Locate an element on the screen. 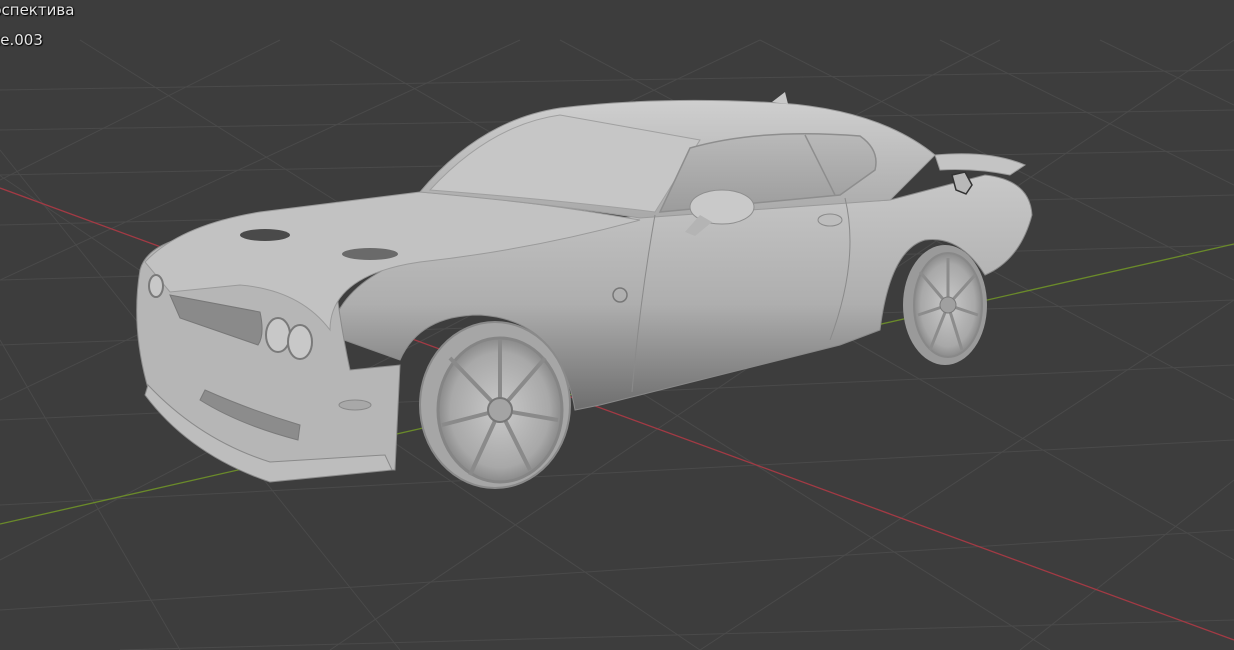  headlight-left is located at coordinates (156, 286).